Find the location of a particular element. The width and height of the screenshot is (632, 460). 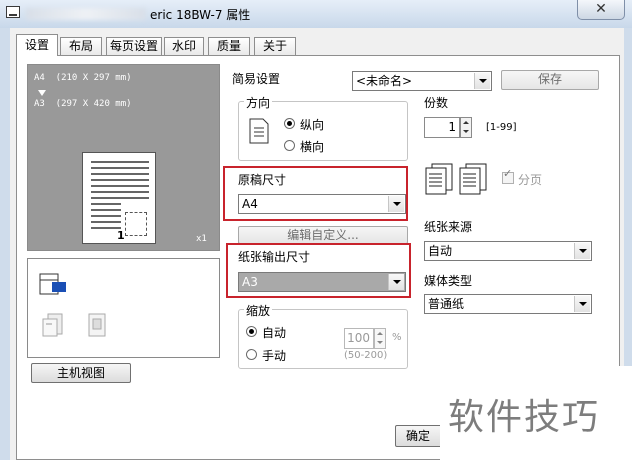

host-view-button: 主机视图 is located at coordinates (81, 373).